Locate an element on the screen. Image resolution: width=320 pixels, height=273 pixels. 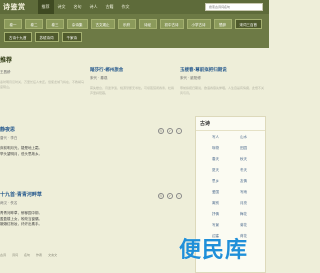
panel-title: 古诗 is located at coordinates (205, 124).